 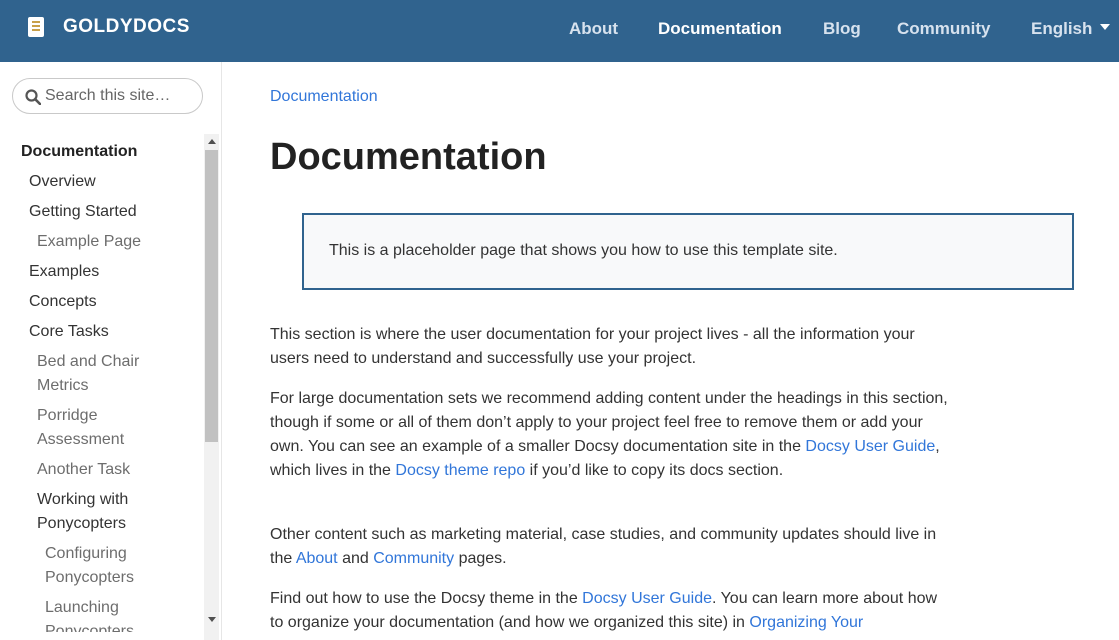 What do you see at coordinates (86, 554) in the screenshot?
I see `sidebar-item-configuring-ponycopters: Configuring` at bounding box center [86, 554].